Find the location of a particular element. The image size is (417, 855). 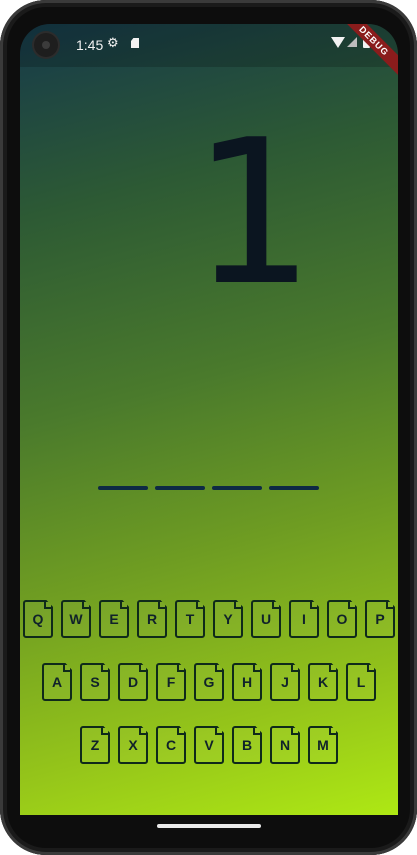

key-c: C is located at coordinates (171, 745).